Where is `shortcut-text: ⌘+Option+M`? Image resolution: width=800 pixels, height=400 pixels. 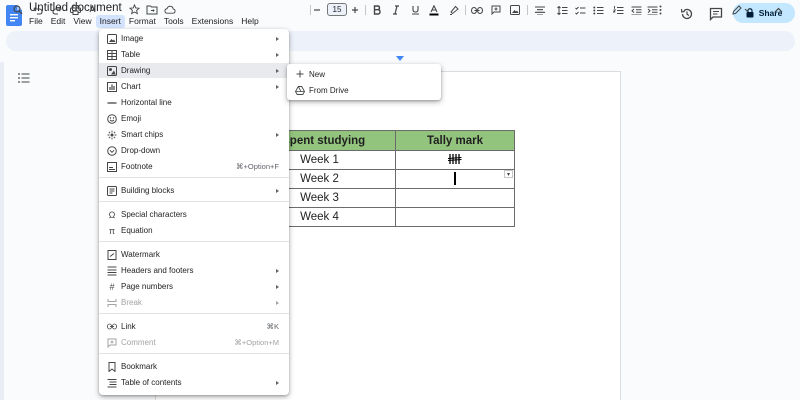 shortcut-text: ⌘+Option+M is located at coordinates (256, 342).